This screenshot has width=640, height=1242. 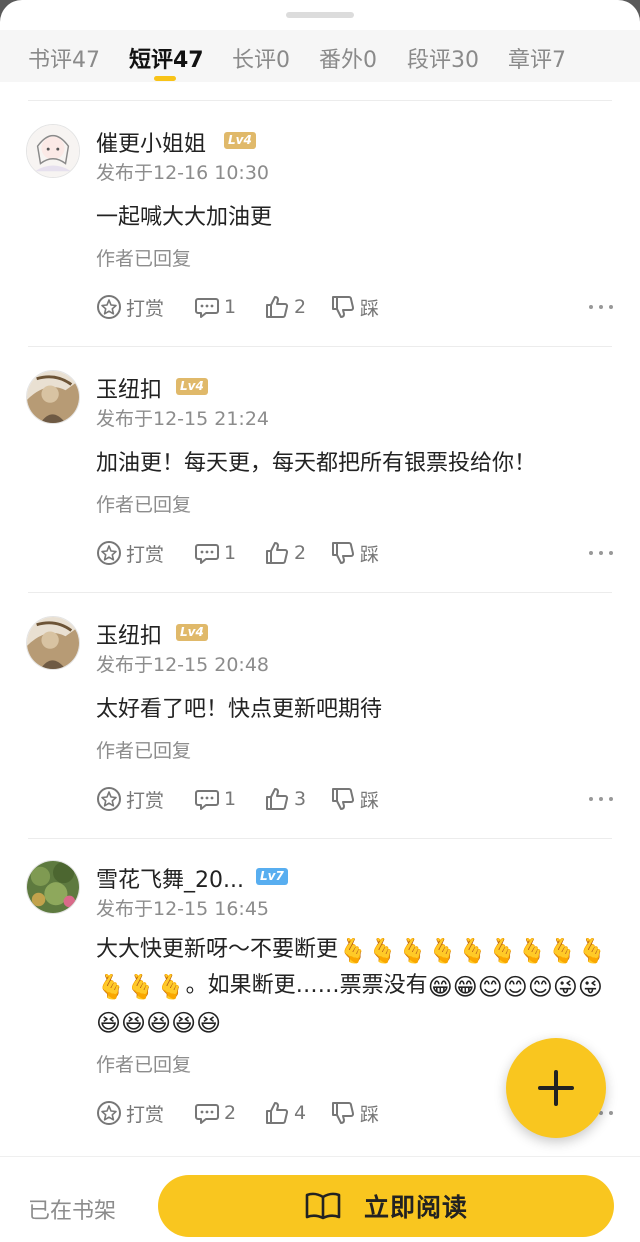 I want to click on comment-tabs: 书评47 短评47 长评0 番外0 段评30 章评7, so click(x=320, y=56).